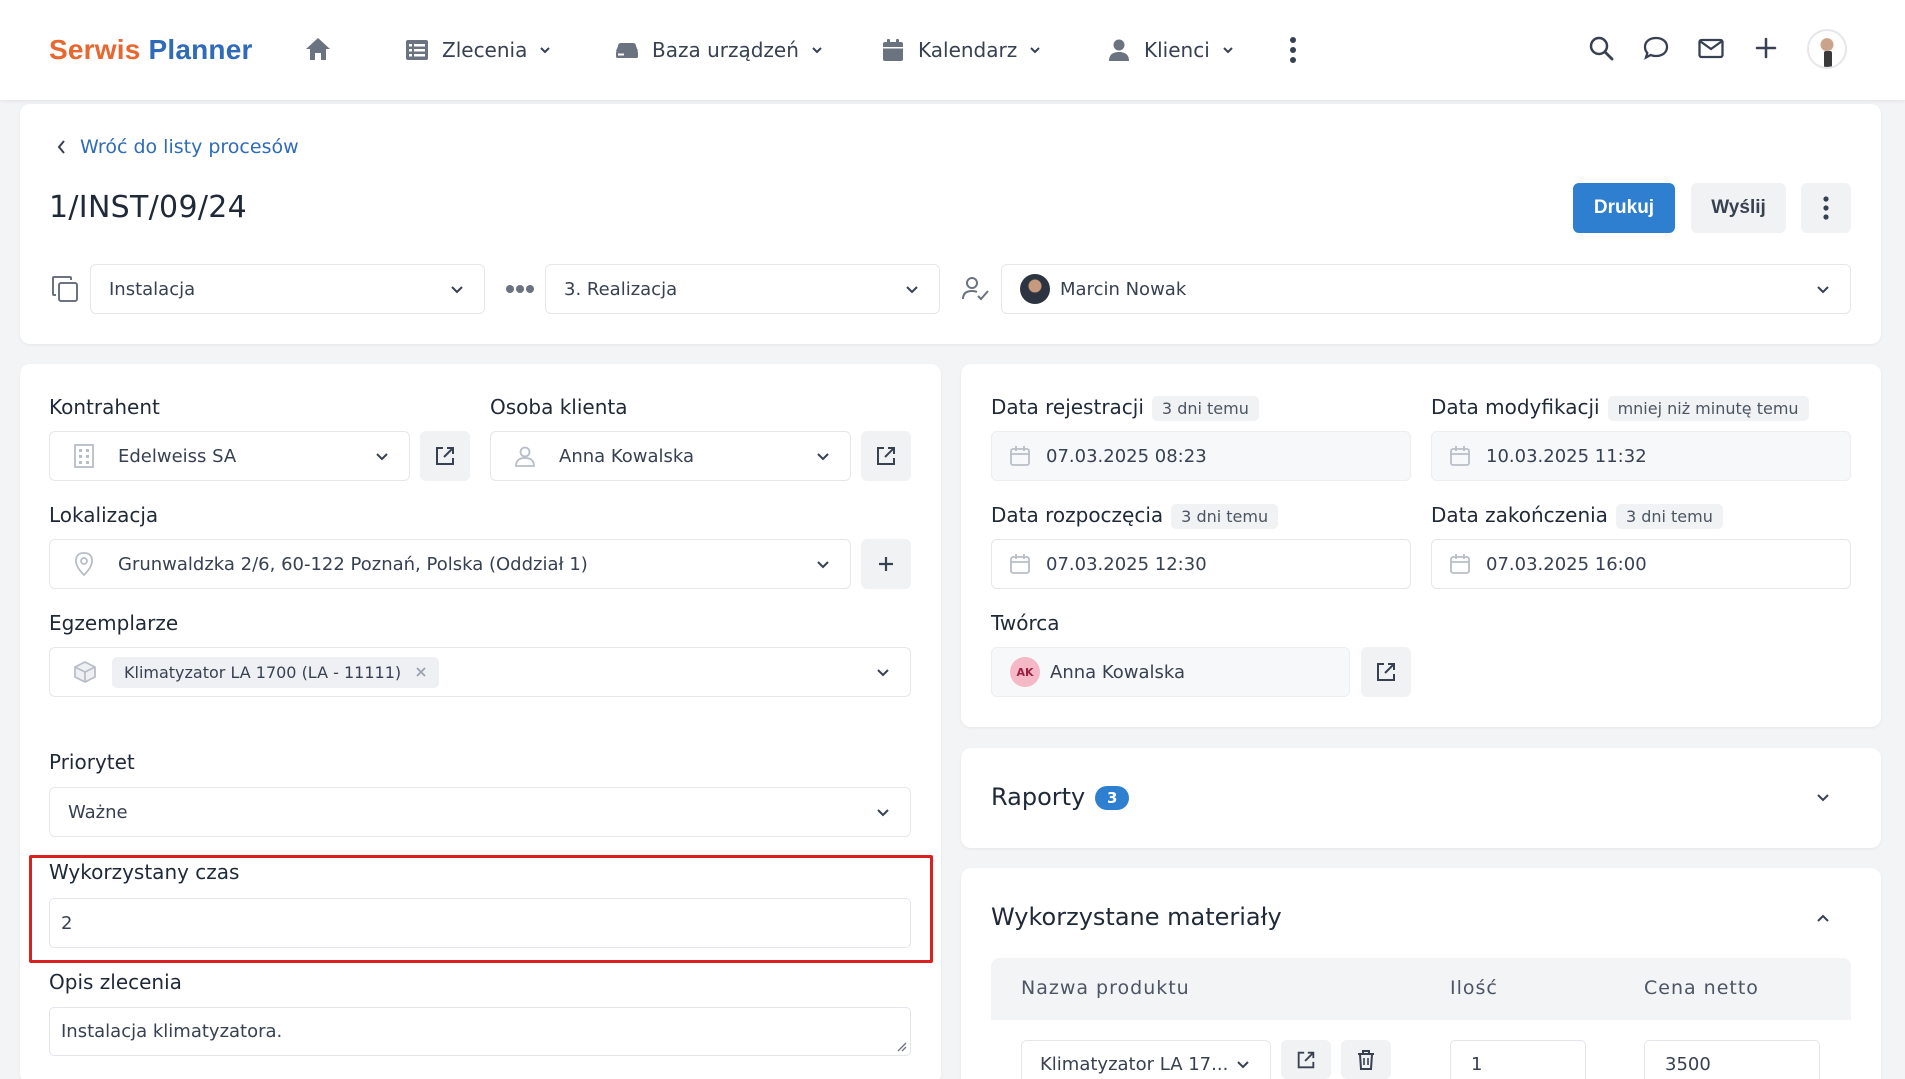 The height and width of the screenshot is (1079, 1905). What do you see at coordinates (480, 672) in the screenshot?
I see `units-select: Klimatyzator LA 1700 (LA - 11111)` at bounding box center [480, 672].